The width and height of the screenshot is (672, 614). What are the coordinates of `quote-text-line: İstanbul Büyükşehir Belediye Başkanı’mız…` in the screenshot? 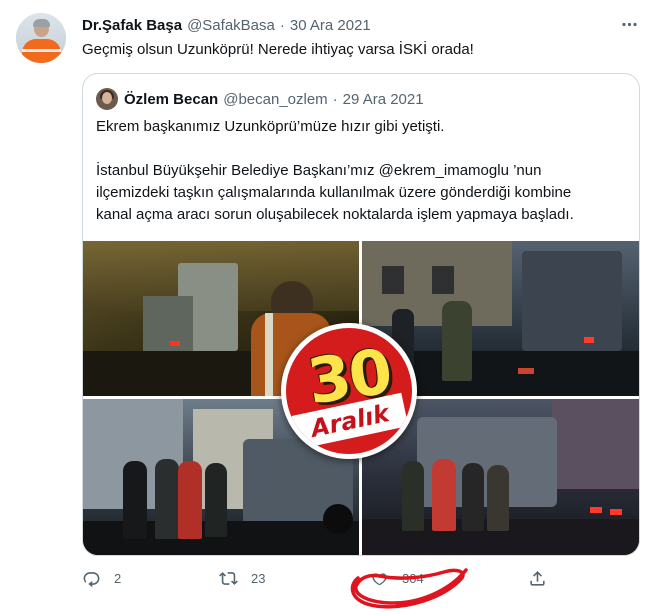 It's located at (319, 170).